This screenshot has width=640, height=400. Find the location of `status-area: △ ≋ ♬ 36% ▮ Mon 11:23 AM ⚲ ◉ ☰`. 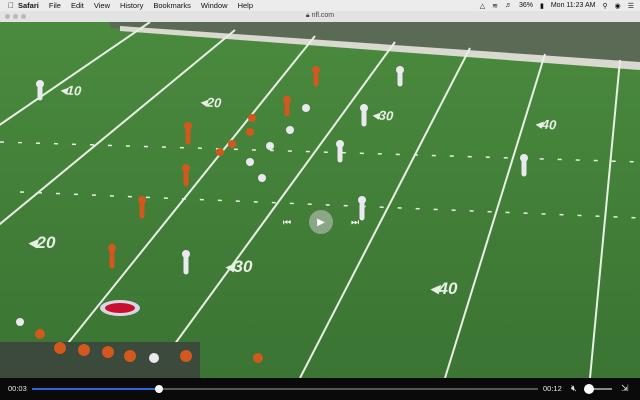

status-area: △ ≋ ♬ 36% ▮ Mon 11:23 AM ⚲ ◉ ☰ is located at coordinates (557, 5).